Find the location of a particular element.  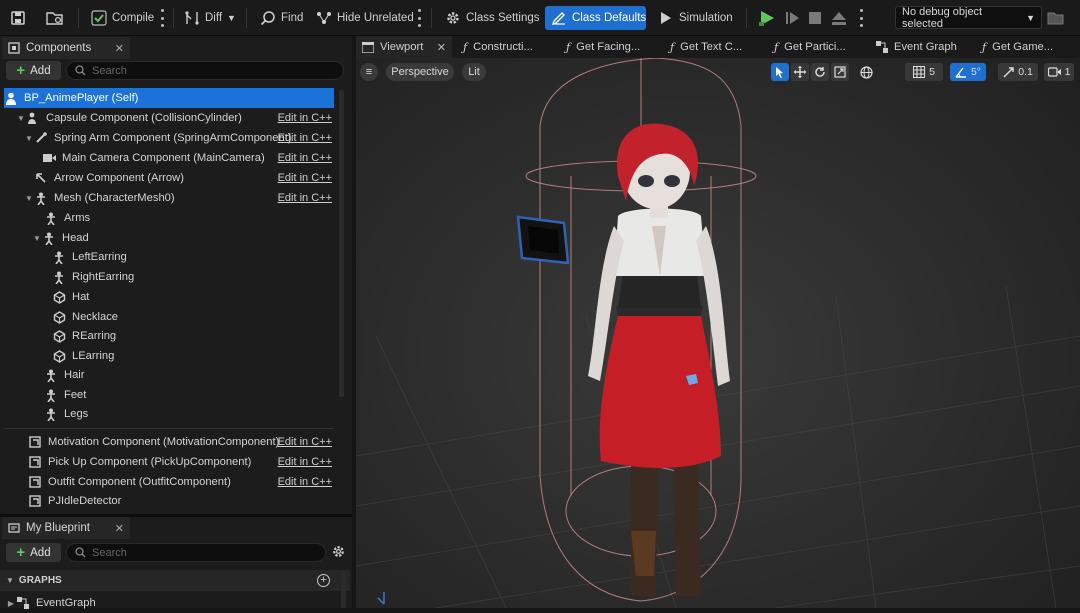

perspective-label: Perspective is located at coordinates (420, 72).